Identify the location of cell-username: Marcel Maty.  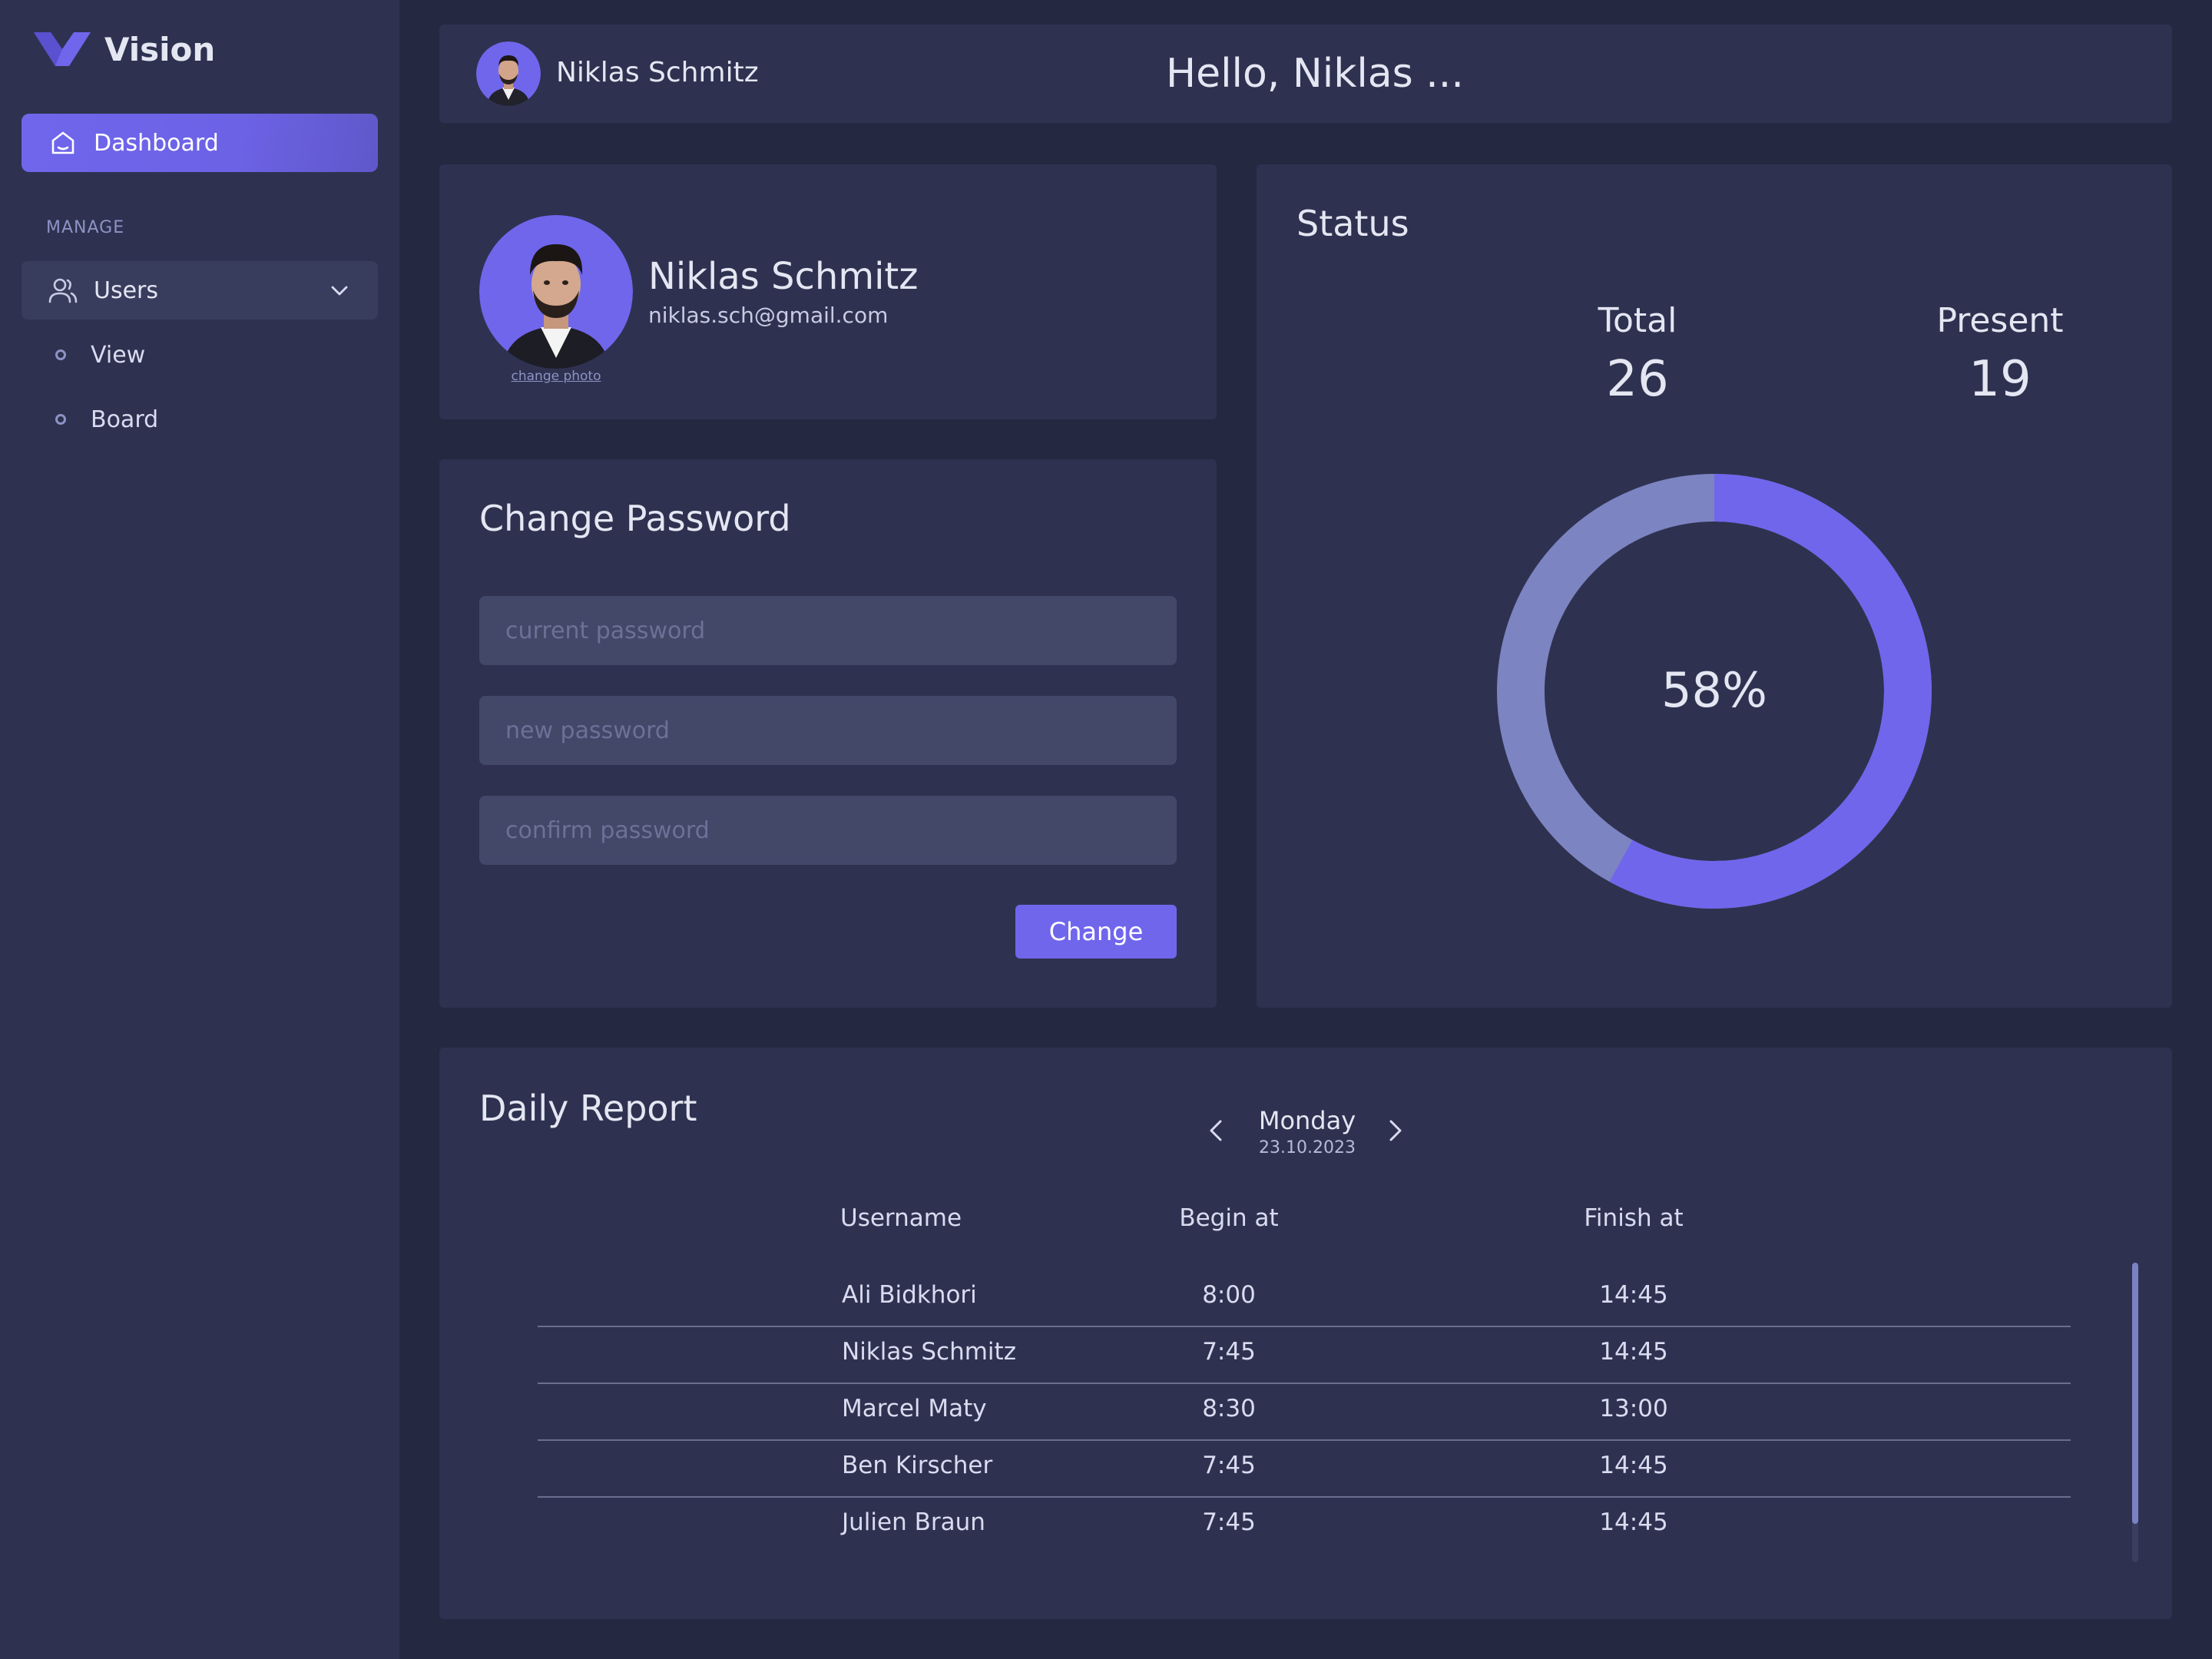
(914, 1409).